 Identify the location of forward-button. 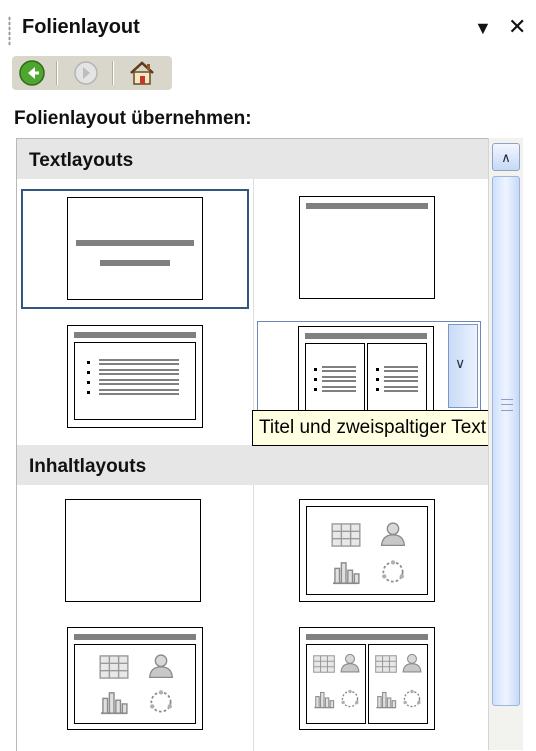
(86, 73).